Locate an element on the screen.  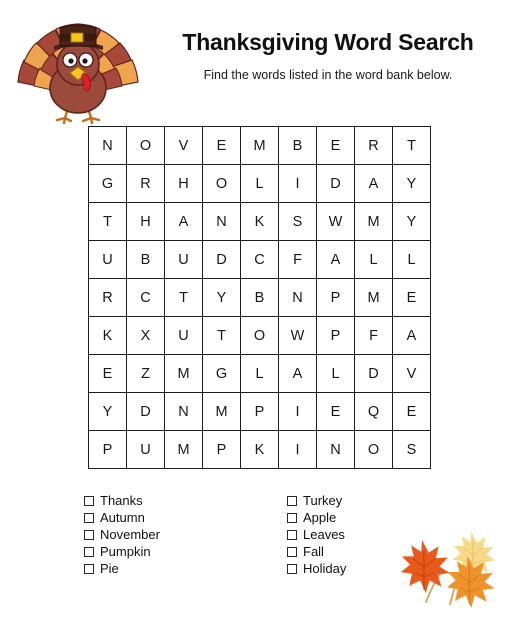
word-search-cell: Z is located at coordinates (145, 373).